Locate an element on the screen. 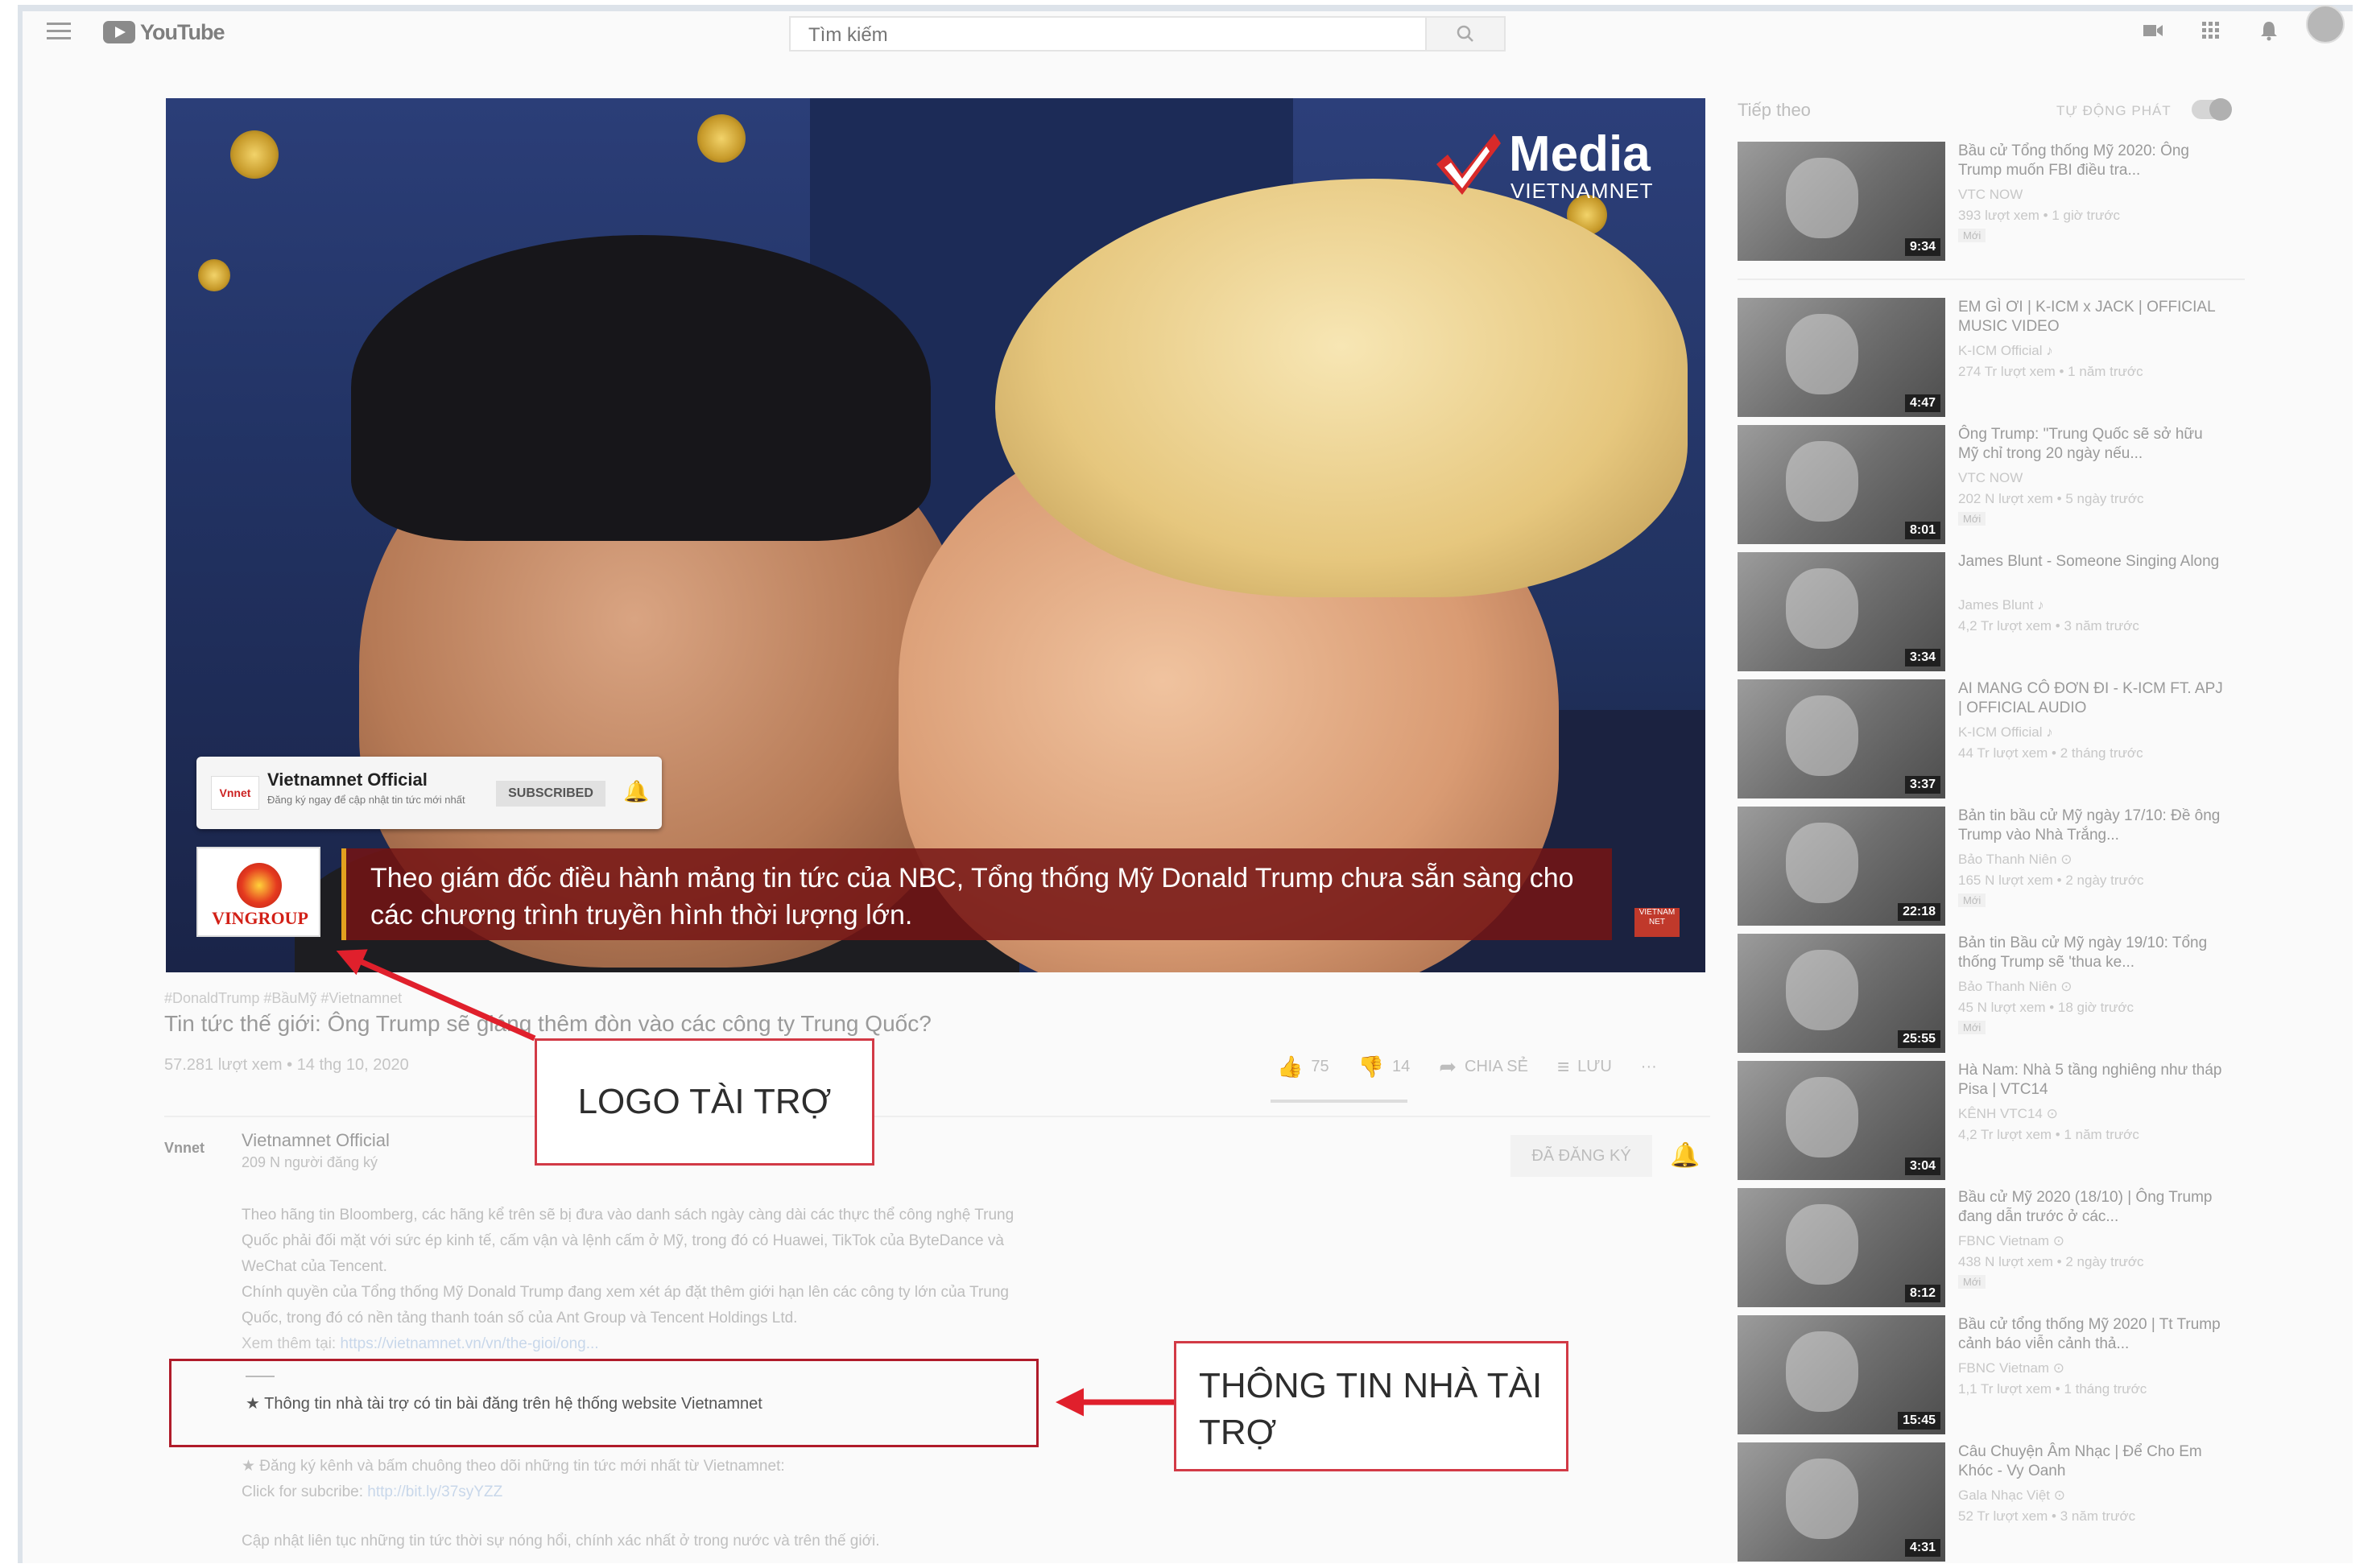 The image size is (2372, 1568). share-button: ➦ CHIA SẺ is located at coordinates (1484, 1066).